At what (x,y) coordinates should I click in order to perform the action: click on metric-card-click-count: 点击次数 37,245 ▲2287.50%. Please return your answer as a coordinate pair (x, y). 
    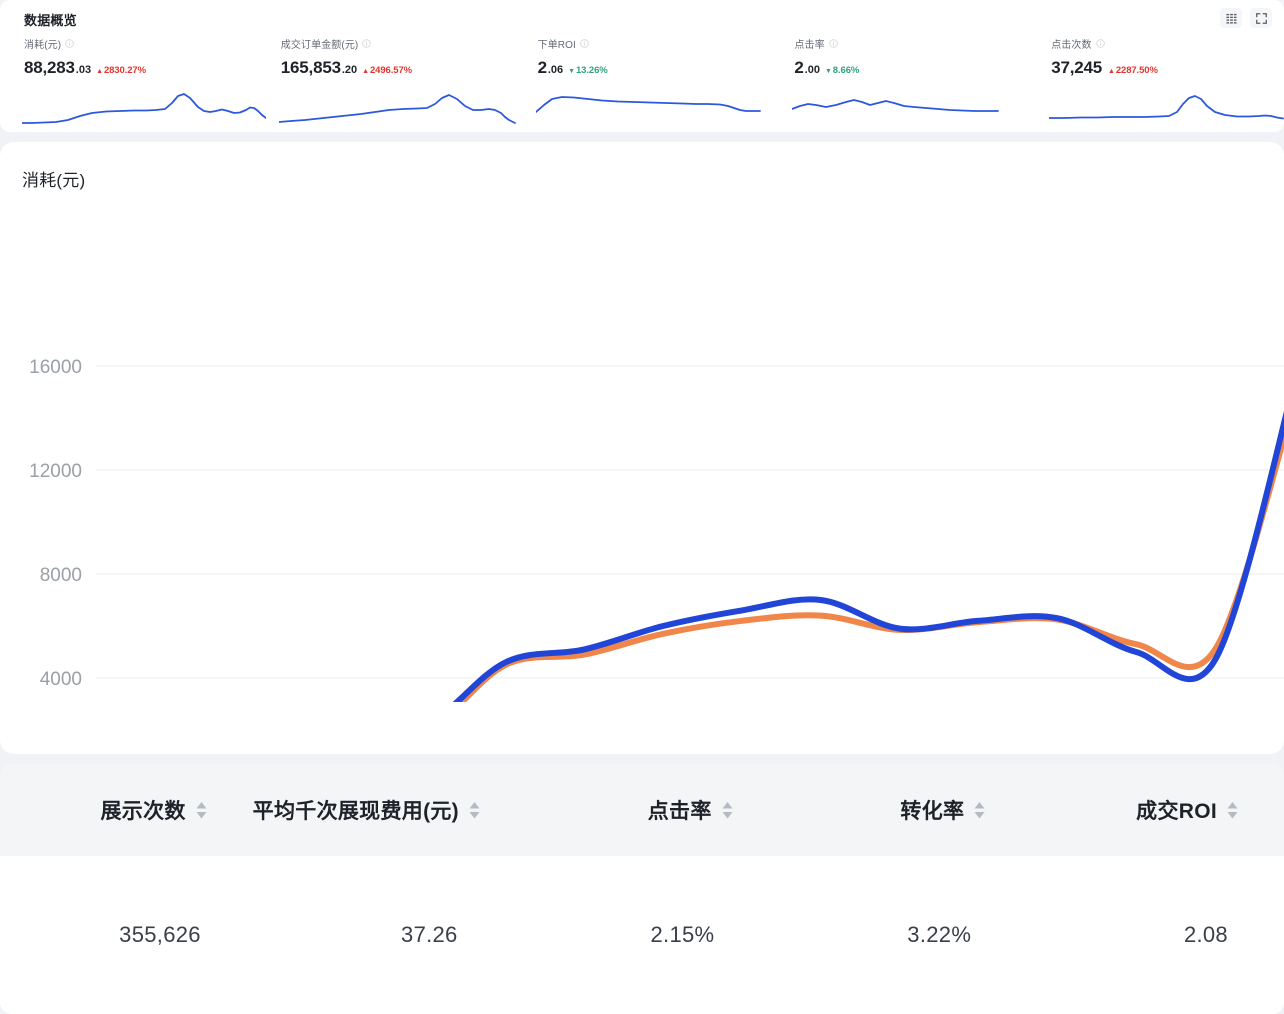
    Looking at the image, I should click on (1155, 84).